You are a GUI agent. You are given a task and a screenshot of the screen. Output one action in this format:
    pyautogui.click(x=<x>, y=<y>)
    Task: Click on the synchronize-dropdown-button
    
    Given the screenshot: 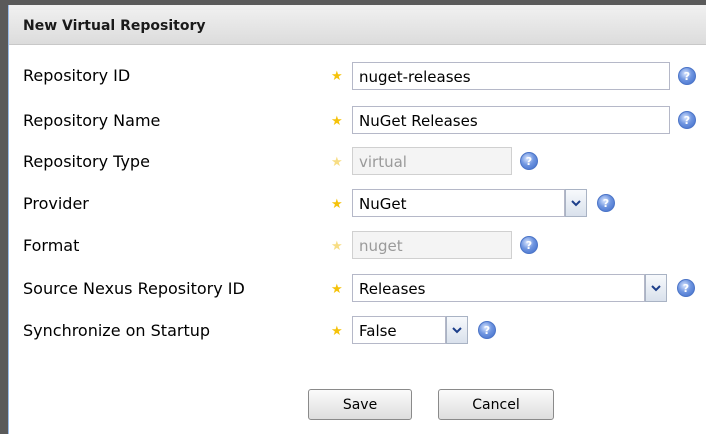 What is the action you would take?
    pyautogui.click(x=457, y=330)
    